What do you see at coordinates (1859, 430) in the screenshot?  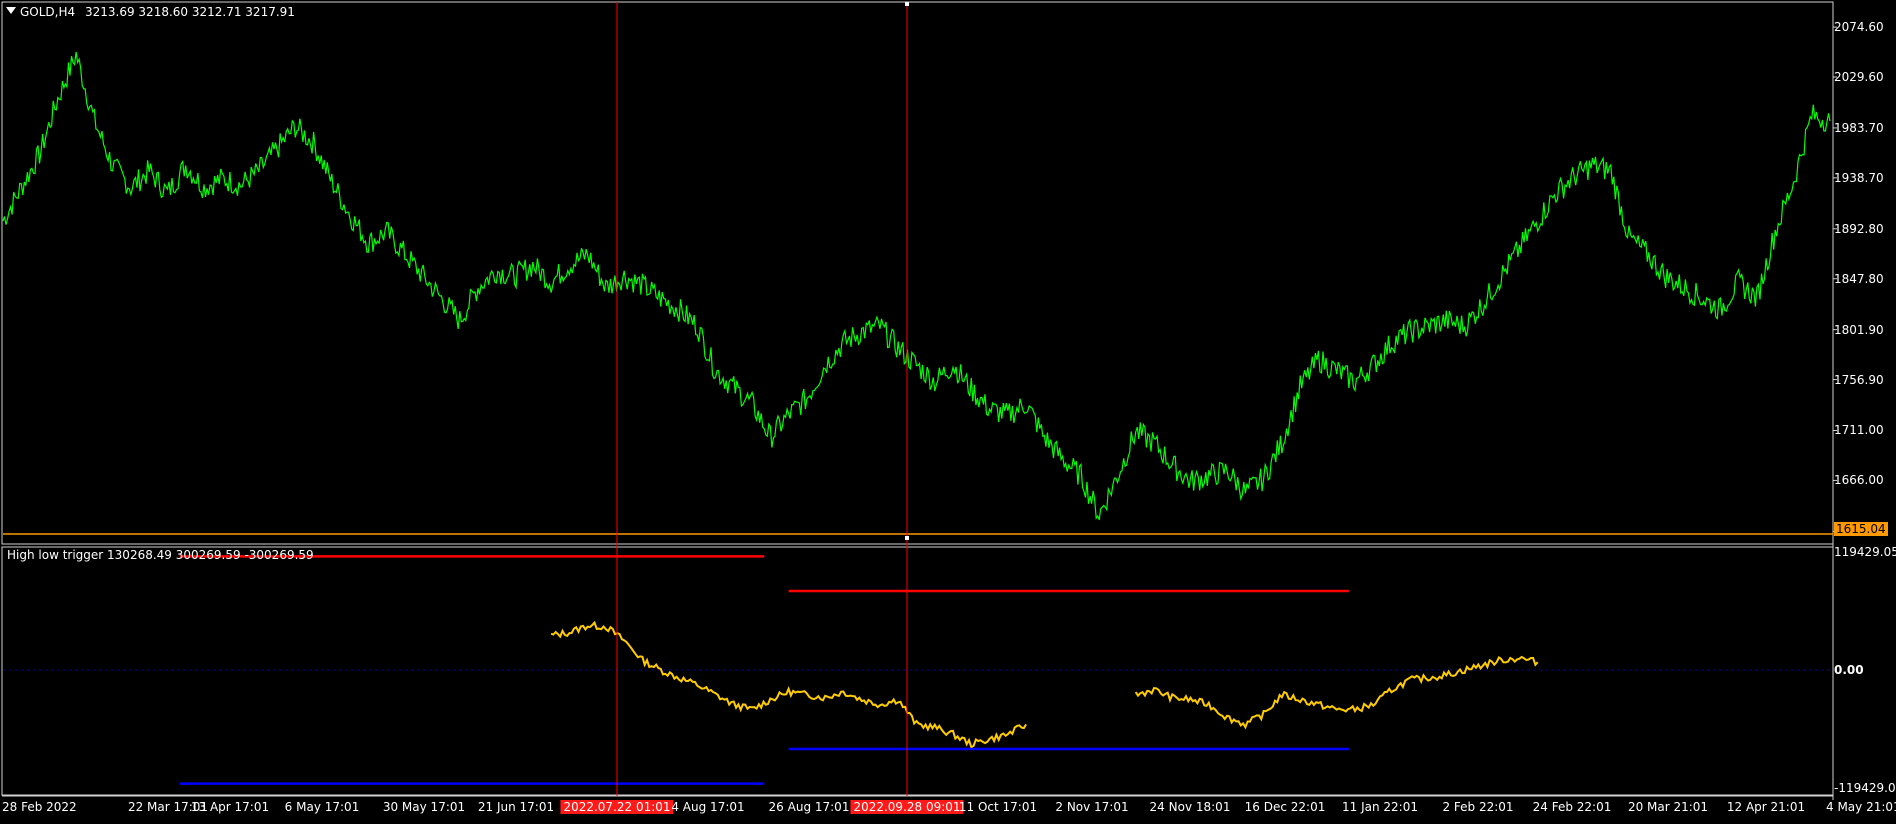 I see `price-label: 1711.00` at bounding box center [1859, 430].